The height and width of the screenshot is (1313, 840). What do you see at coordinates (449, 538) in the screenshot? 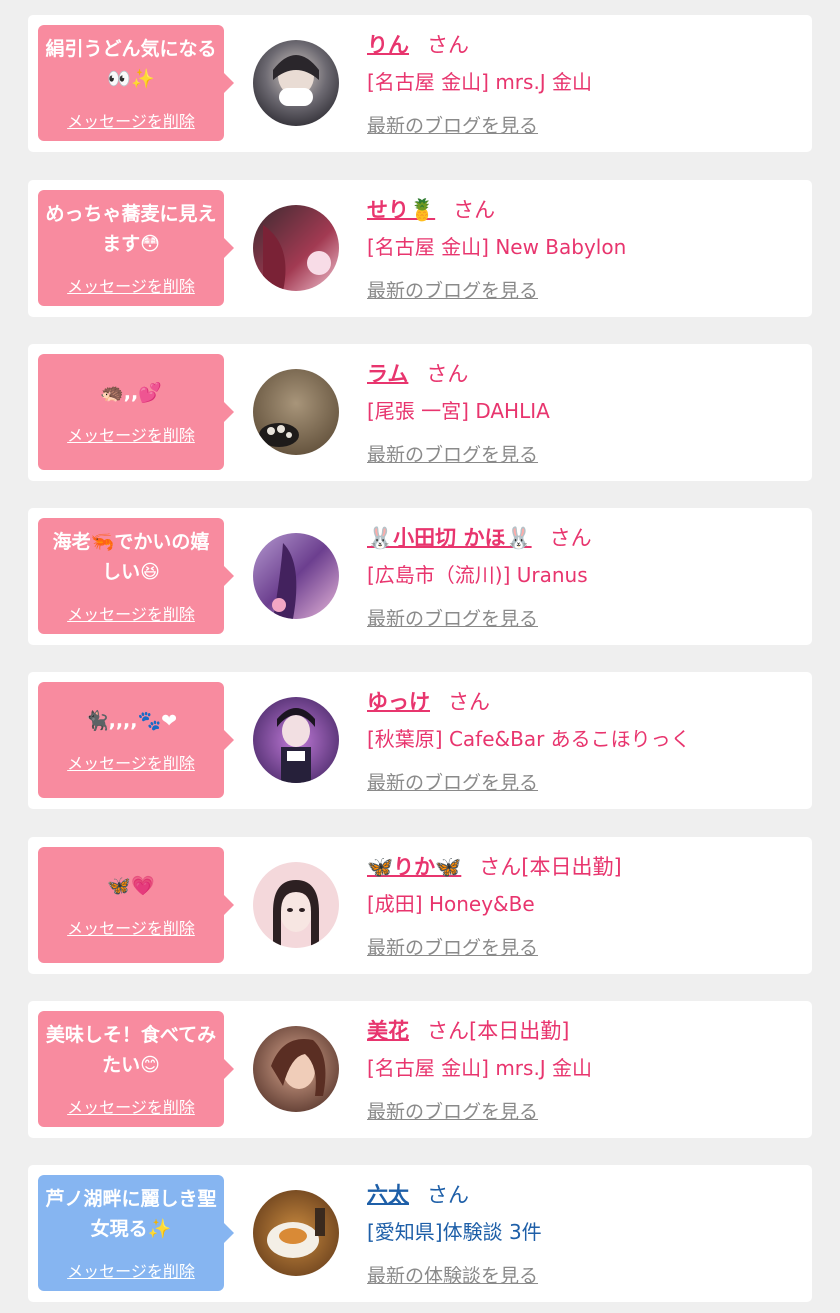
I see `cast-name-link: 🐰小田切 かほ🐰` at bounding box center [449, 538].